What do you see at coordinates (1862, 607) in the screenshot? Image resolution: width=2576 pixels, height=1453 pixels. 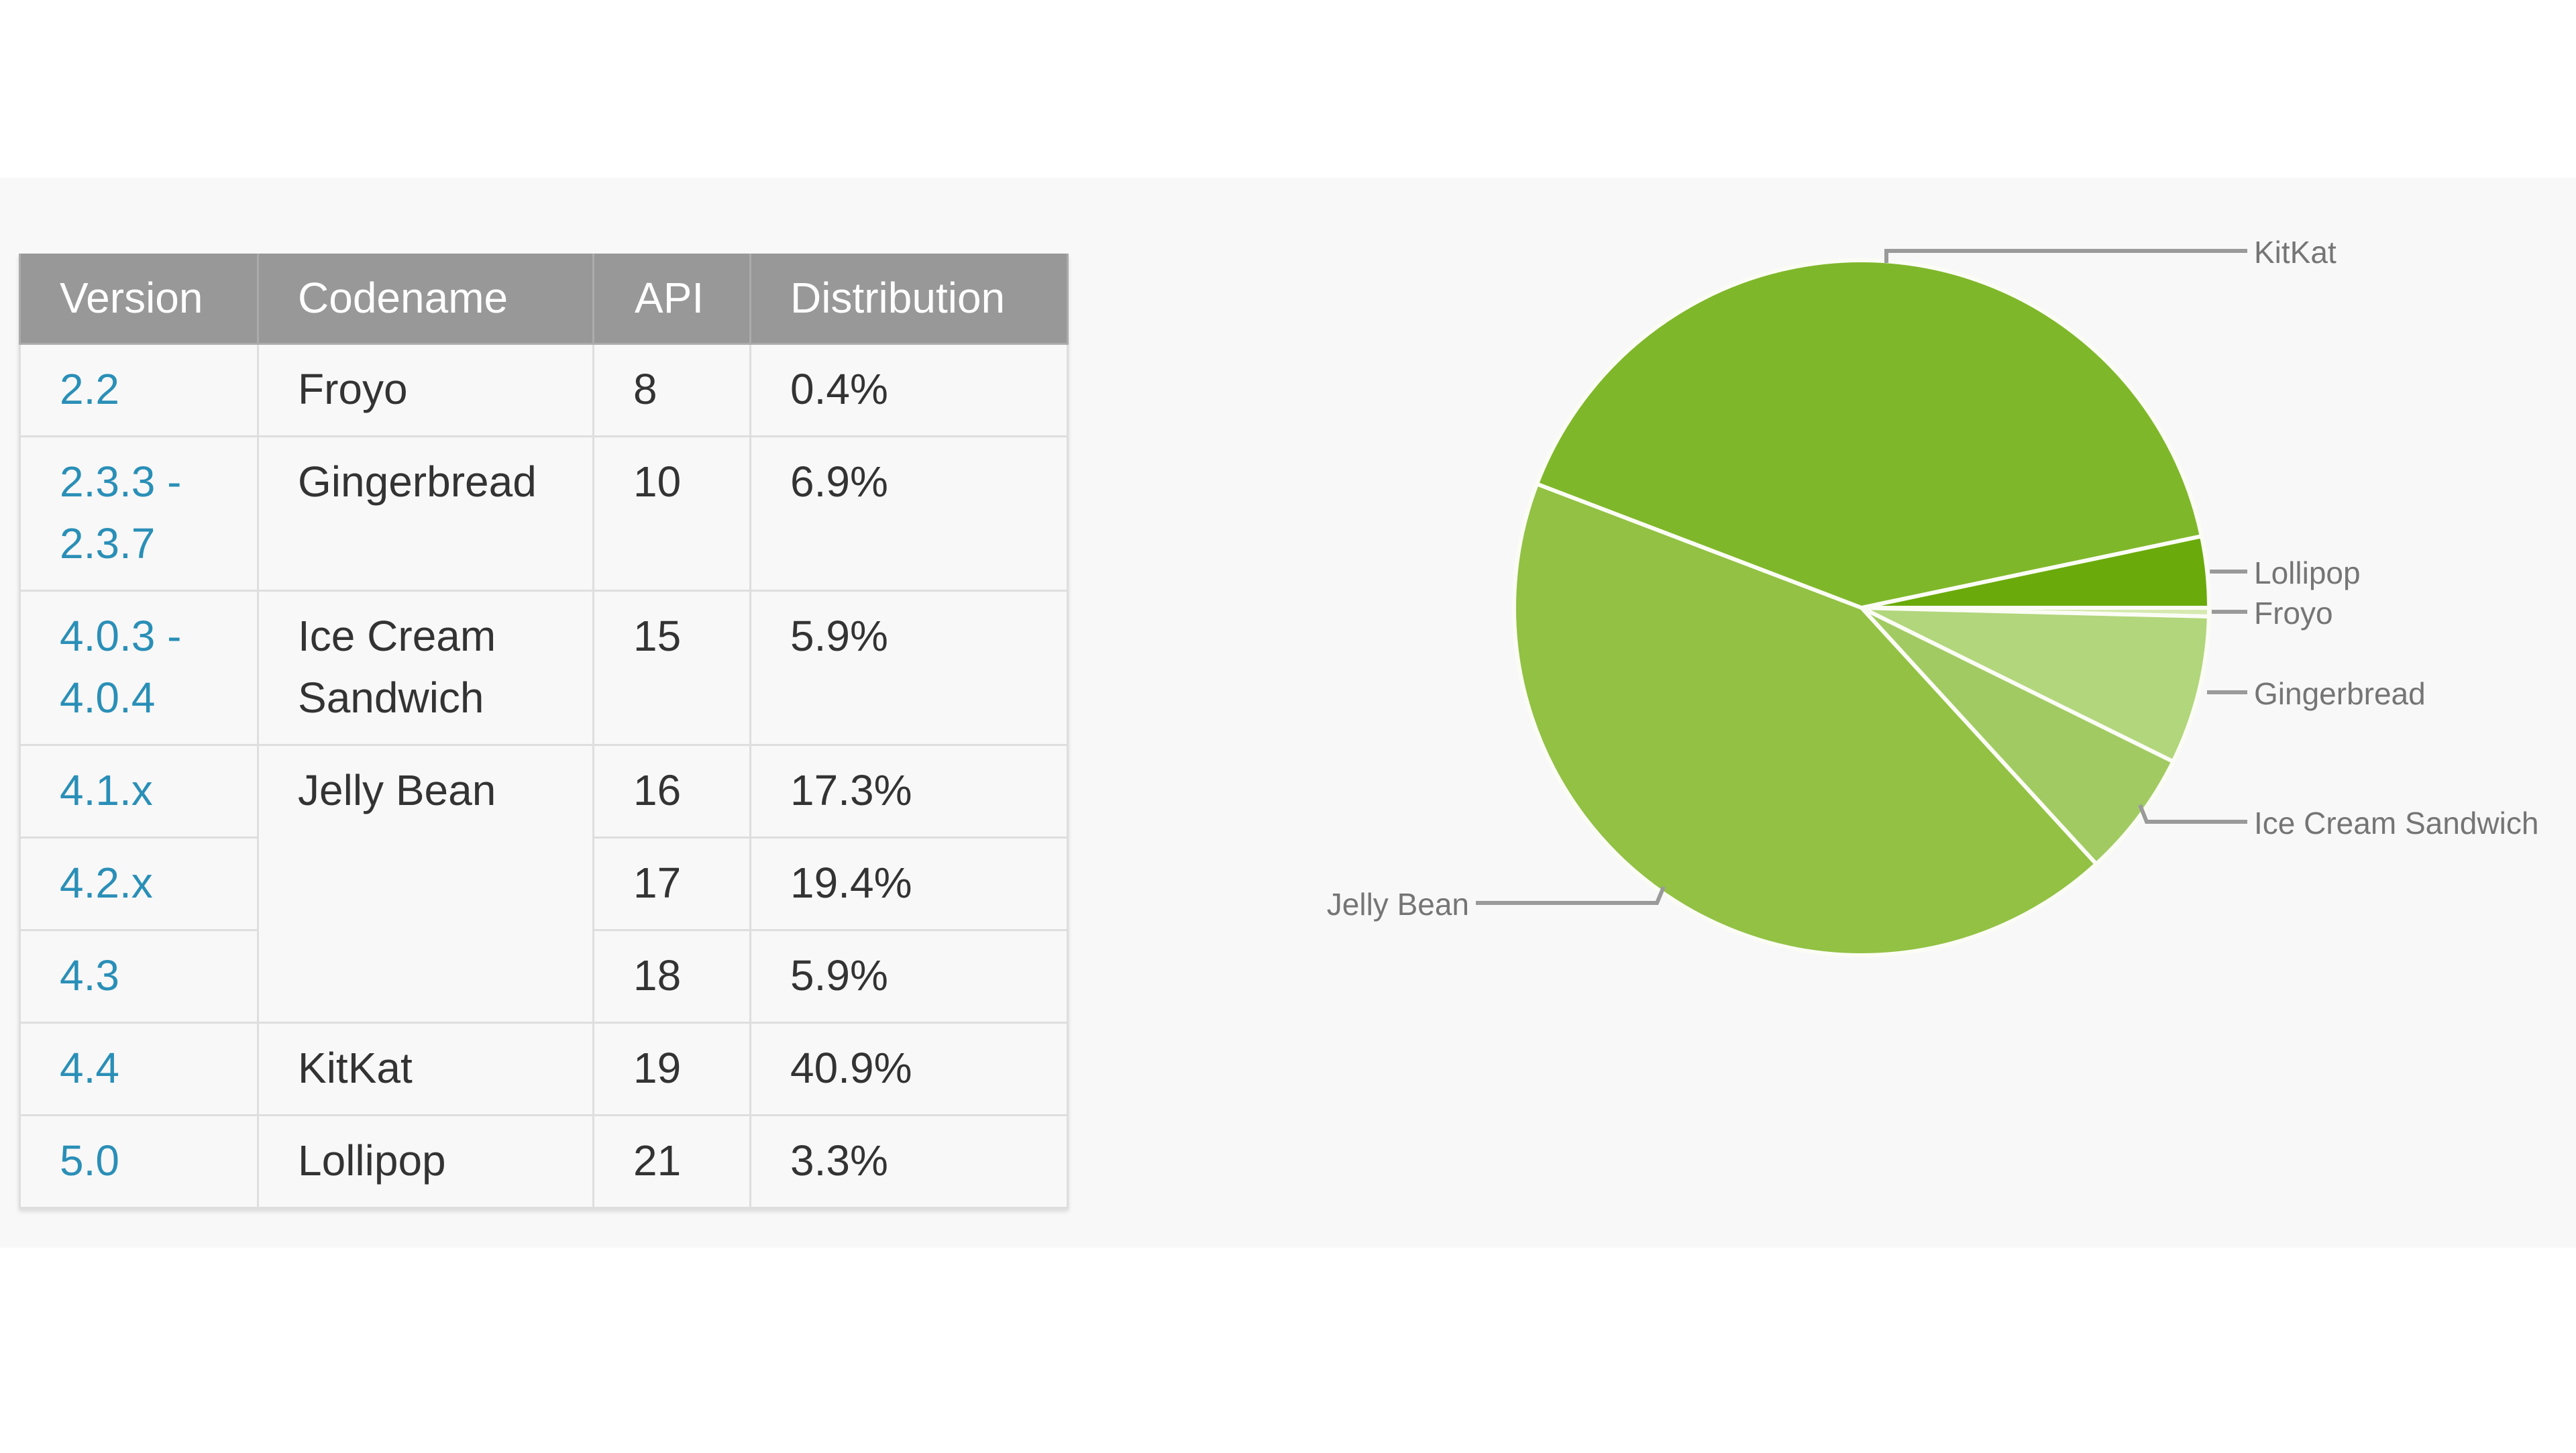 I see `pie-slices` at bounding box center [1862, 607].